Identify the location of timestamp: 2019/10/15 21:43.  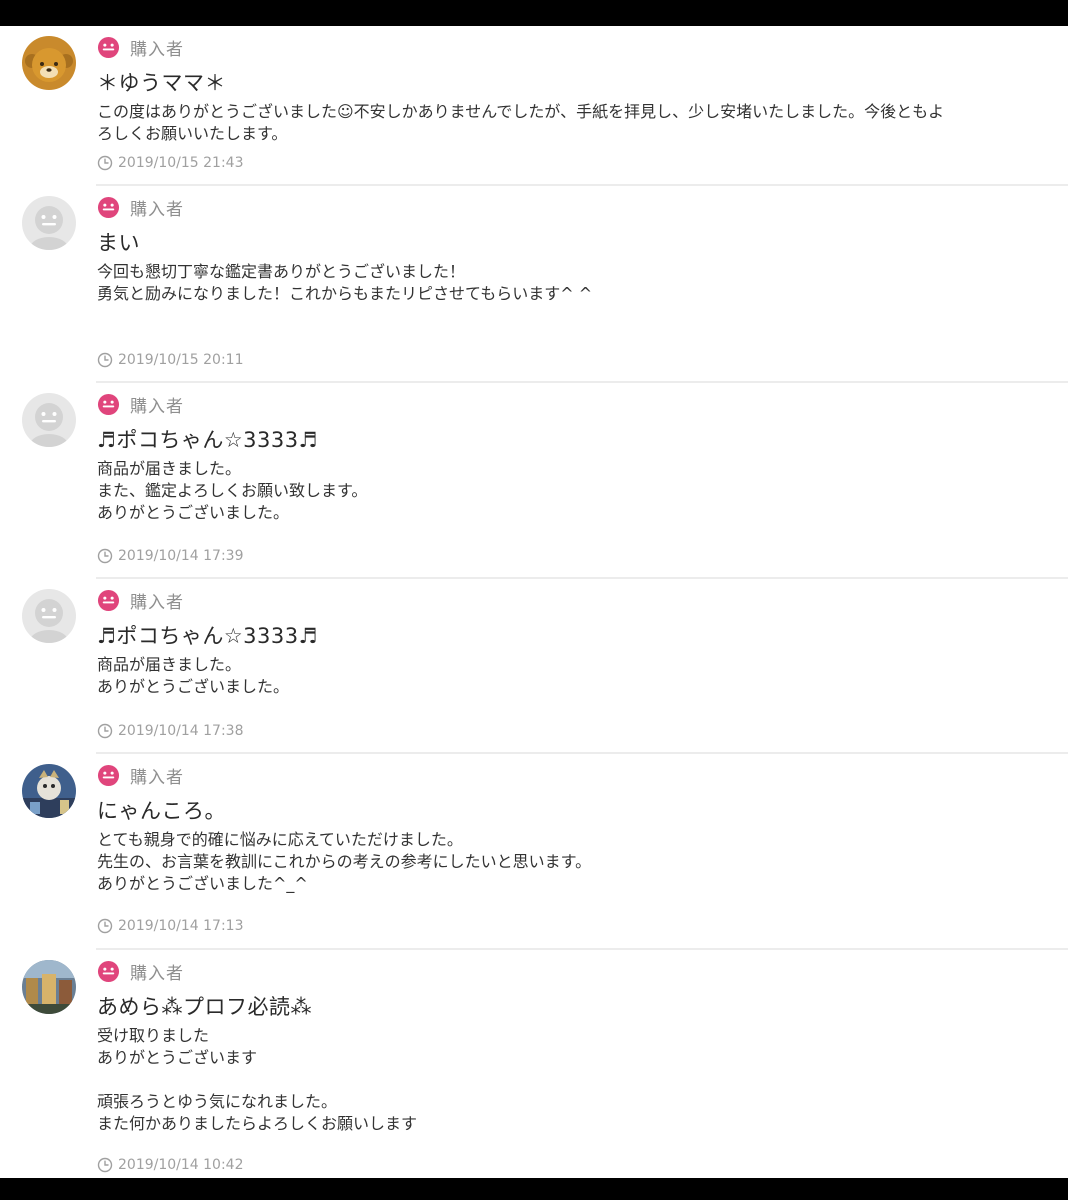
(170, 163).